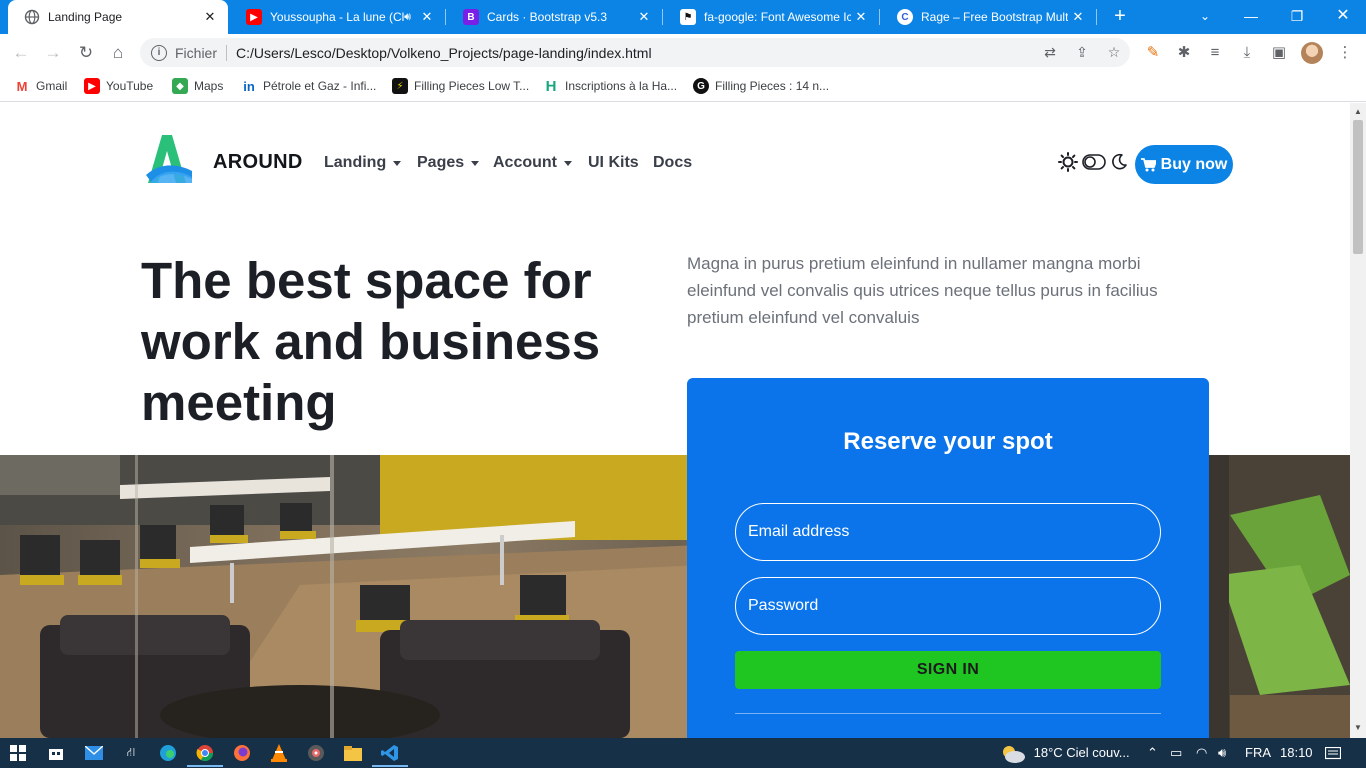  Describe the element at coordinates (1222, 753) in the screenshot. I see `volume-icon: 🔊︎` at that location.